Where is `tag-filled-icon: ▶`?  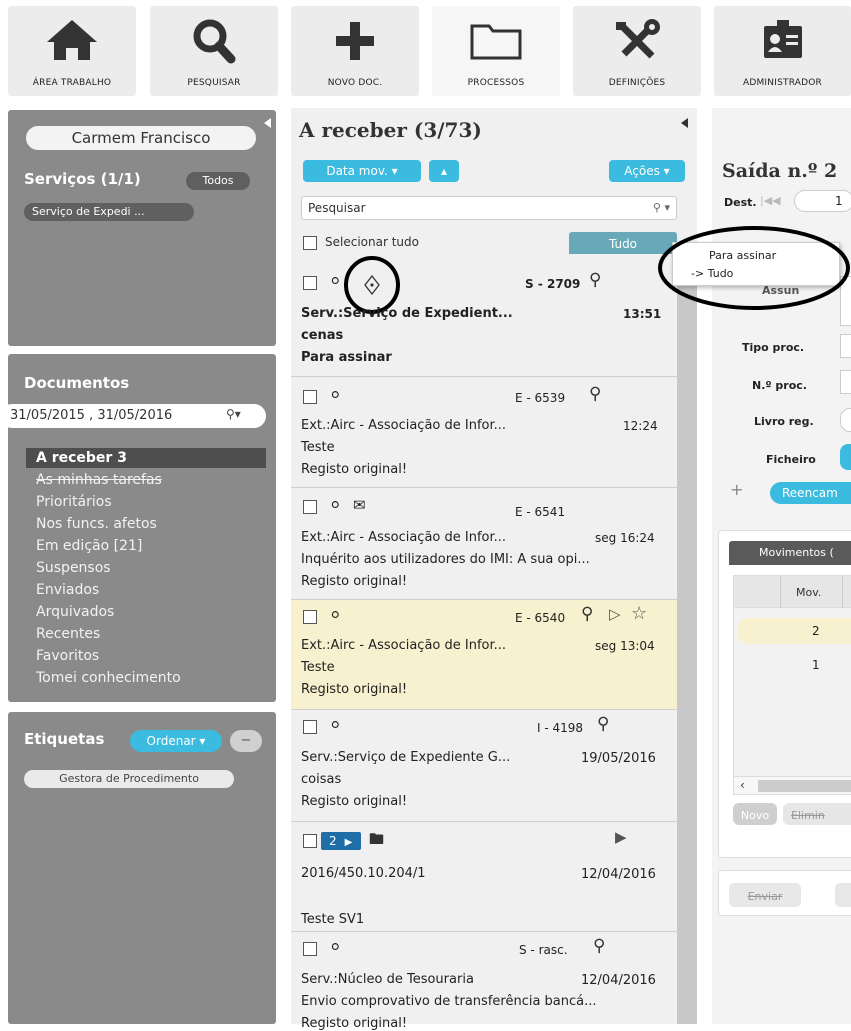 tag-filled-icon: ▶ is located at coordinates (621, 837).